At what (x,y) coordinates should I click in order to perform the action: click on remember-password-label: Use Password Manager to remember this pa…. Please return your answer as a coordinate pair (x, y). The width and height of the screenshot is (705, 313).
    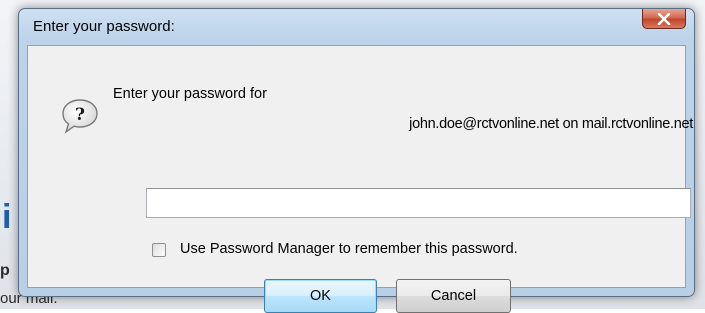
    Looking at the image, I should click on (349, 249).